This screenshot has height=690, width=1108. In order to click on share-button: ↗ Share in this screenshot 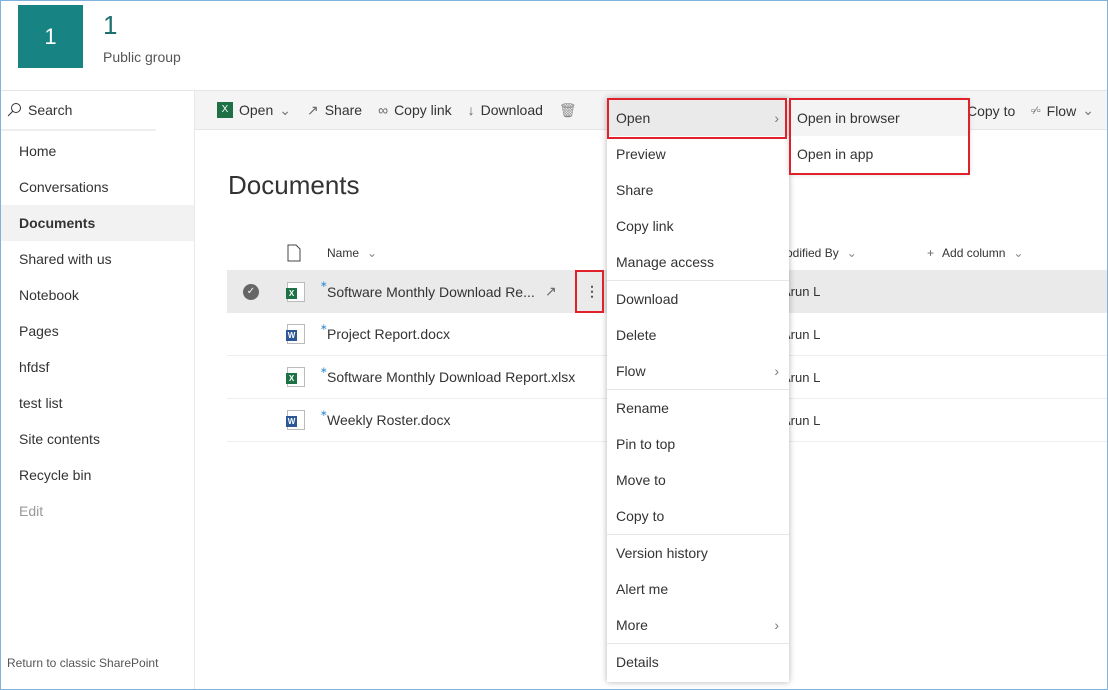, I will do `click(334, 110)`.